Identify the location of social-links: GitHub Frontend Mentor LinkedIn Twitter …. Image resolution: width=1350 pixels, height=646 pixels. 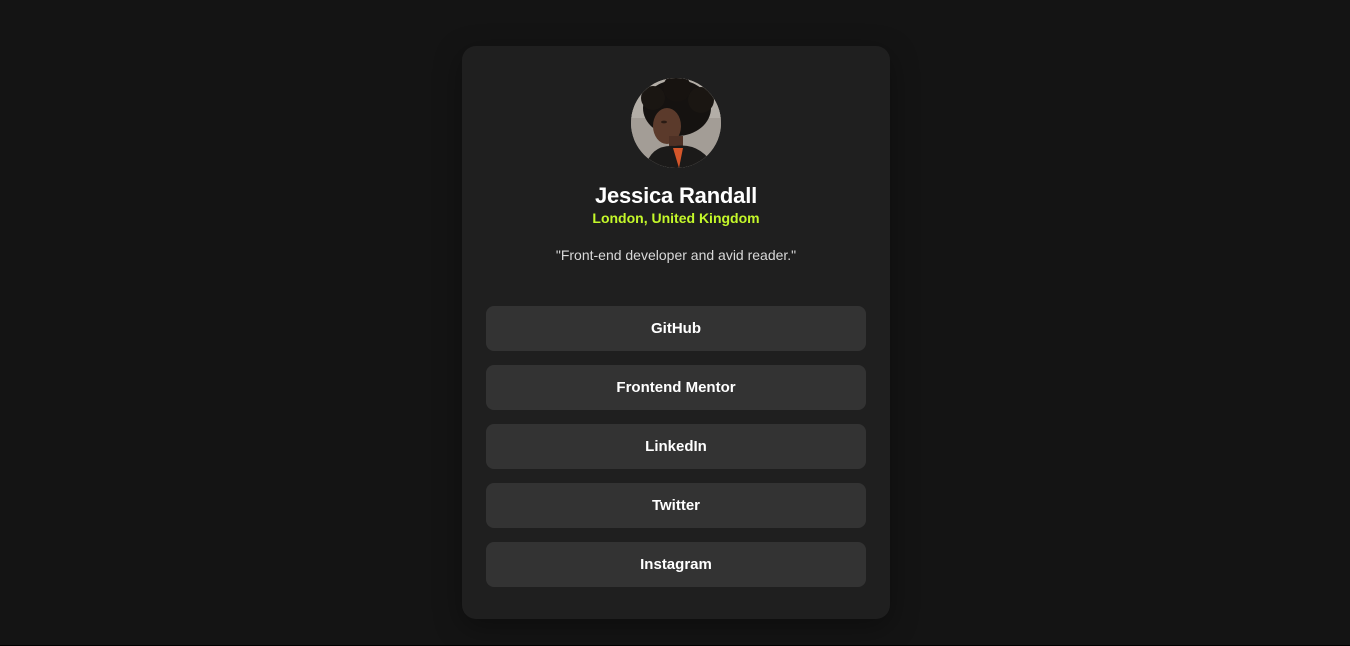
(676, 453).